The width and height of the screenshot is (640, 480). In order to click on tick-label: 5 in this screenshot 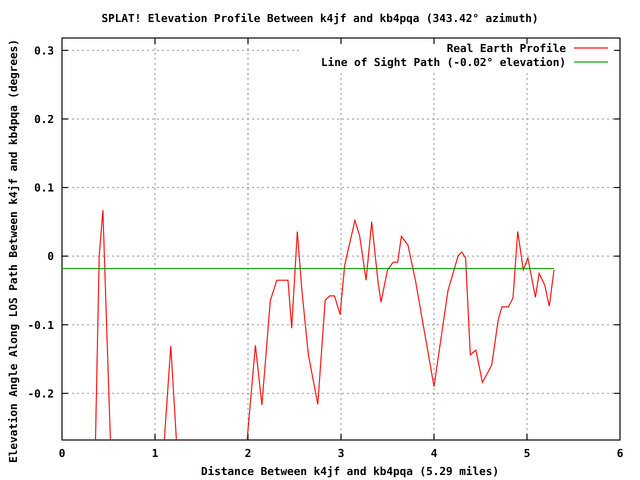, I will do `click(527, 453)`.